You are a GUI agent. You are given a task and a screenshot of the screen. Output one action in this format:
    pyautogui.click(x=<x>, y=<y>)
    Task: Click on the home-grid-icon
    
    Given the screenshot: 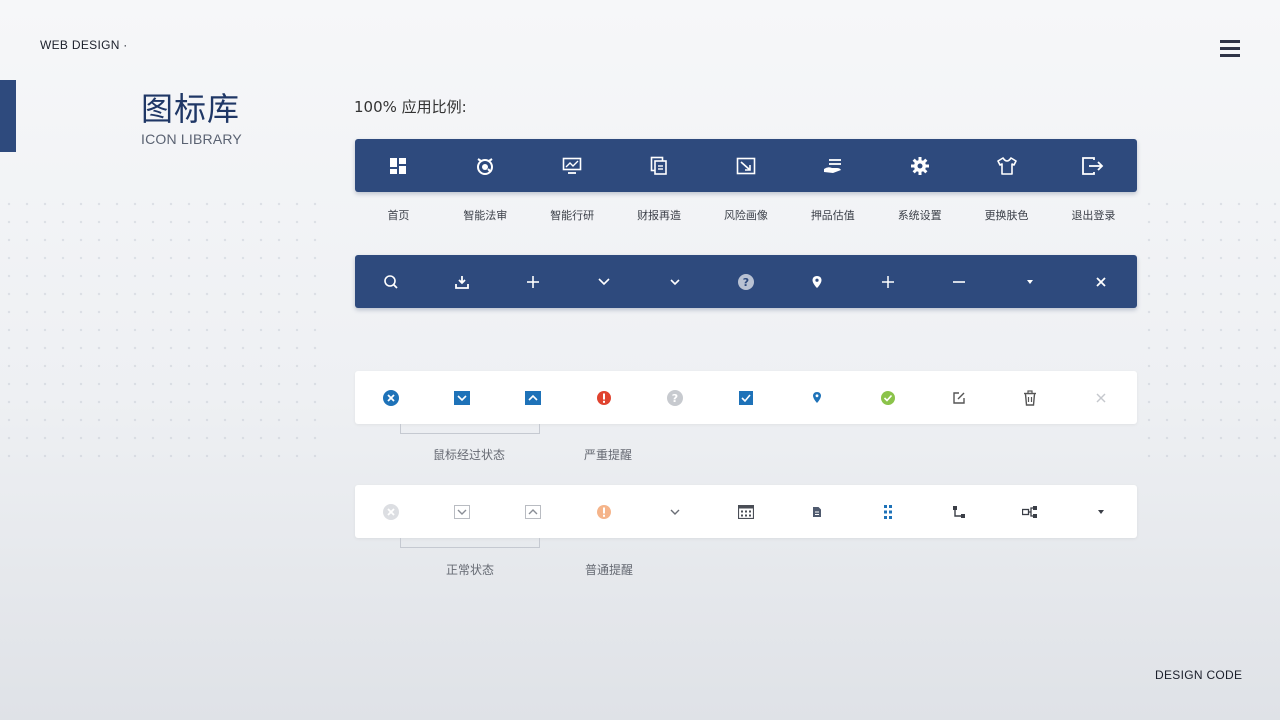 What is the action you would take?
    pyautogui.click(x=398, y=165)
    